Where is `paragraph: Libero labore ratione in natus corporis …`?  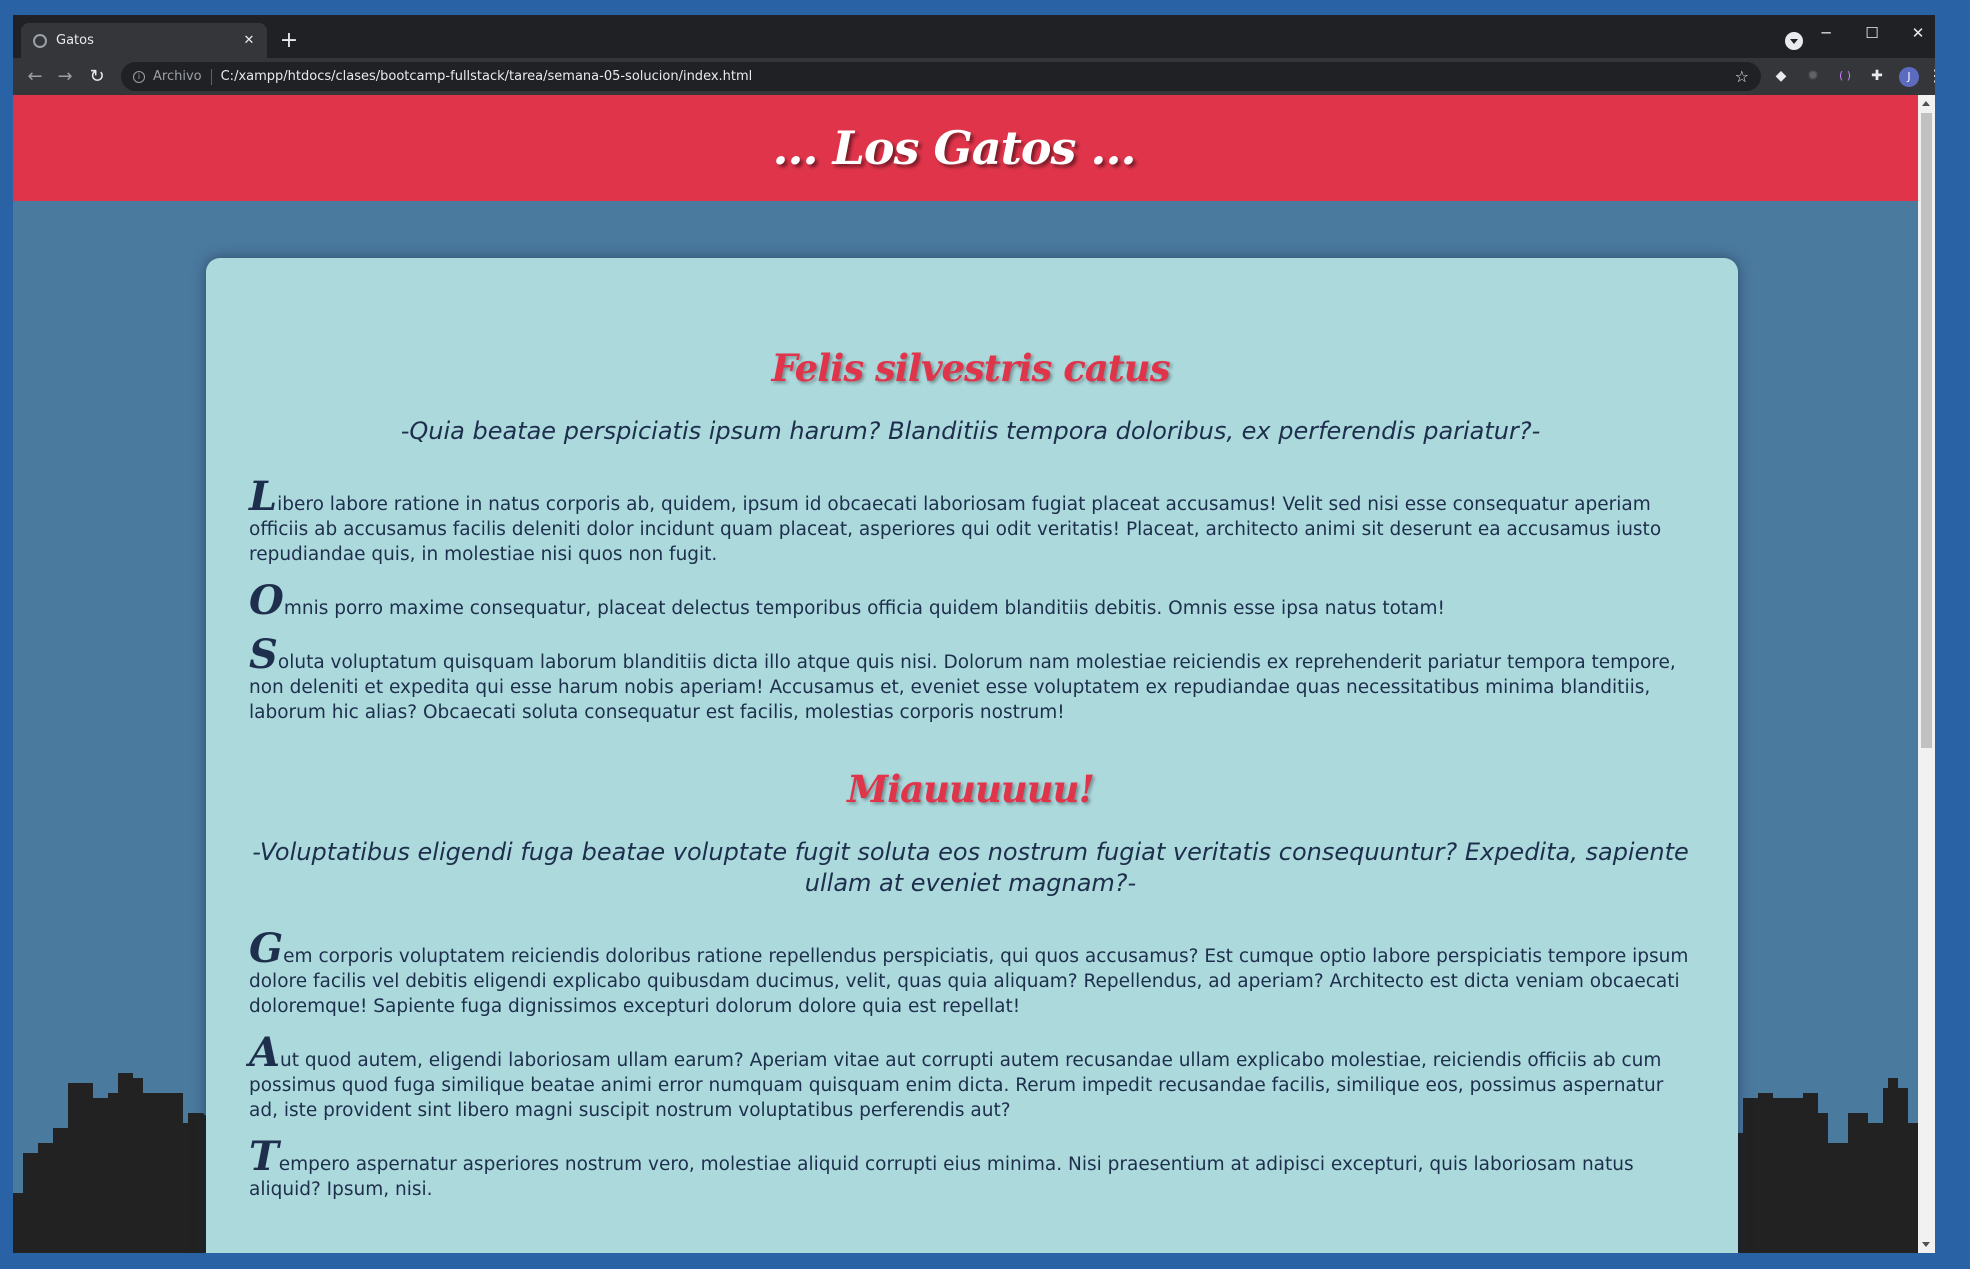
paragraph: Libero labore ratione in natus corporis … is located at coordinates (970, 522).